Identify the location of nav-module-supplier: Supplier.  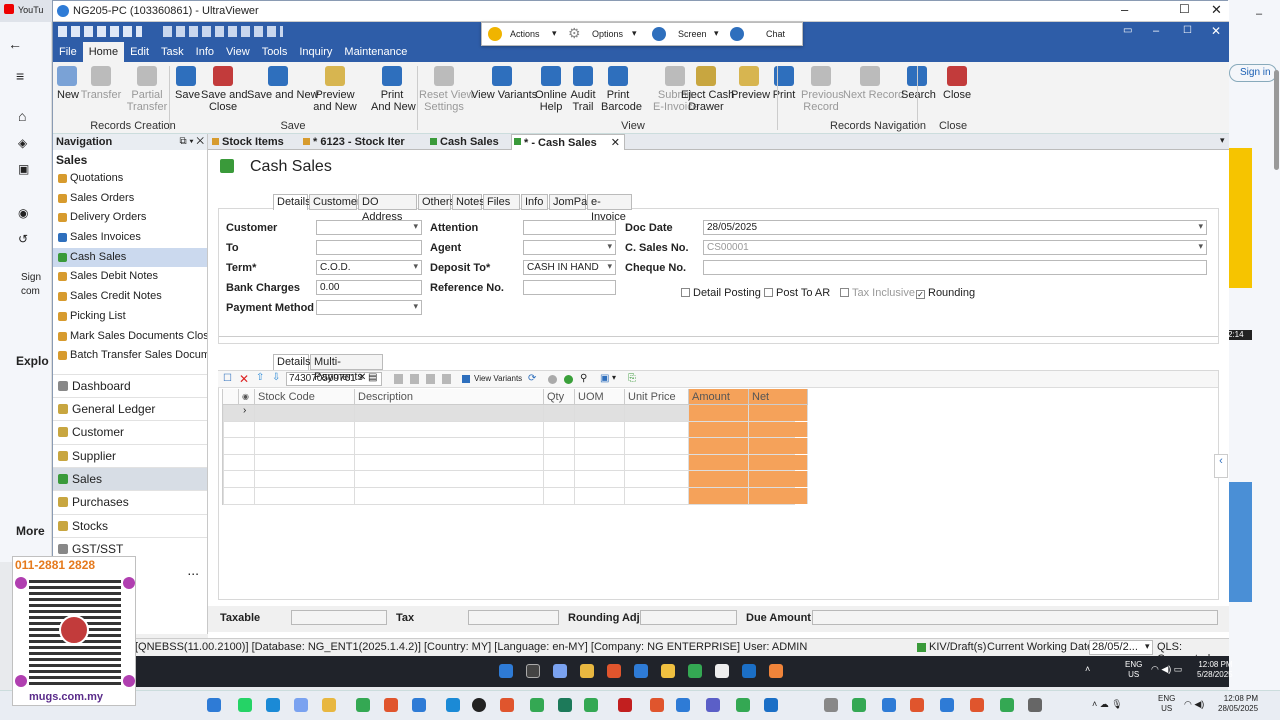
(130, 455).